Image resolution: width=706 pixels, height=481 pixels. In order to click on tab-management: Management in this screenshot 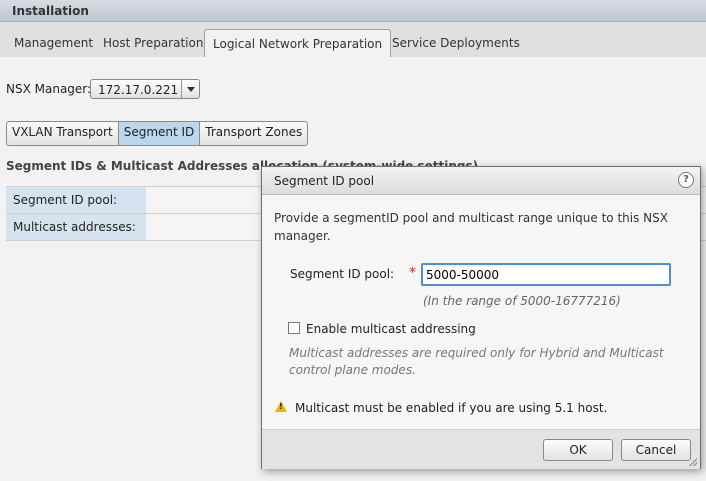, I will do `click(53, 44)`.